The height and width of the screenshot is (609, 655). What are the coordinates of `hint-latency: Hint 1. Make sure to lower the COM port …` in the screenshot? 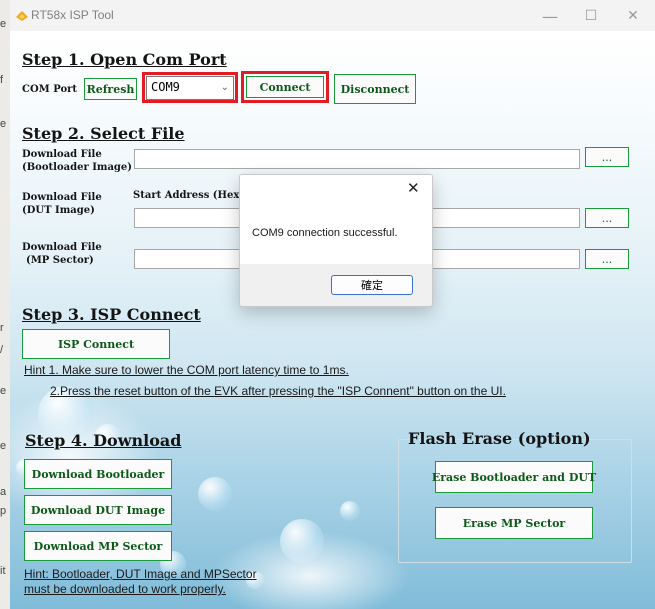 It's located at (186, 370).